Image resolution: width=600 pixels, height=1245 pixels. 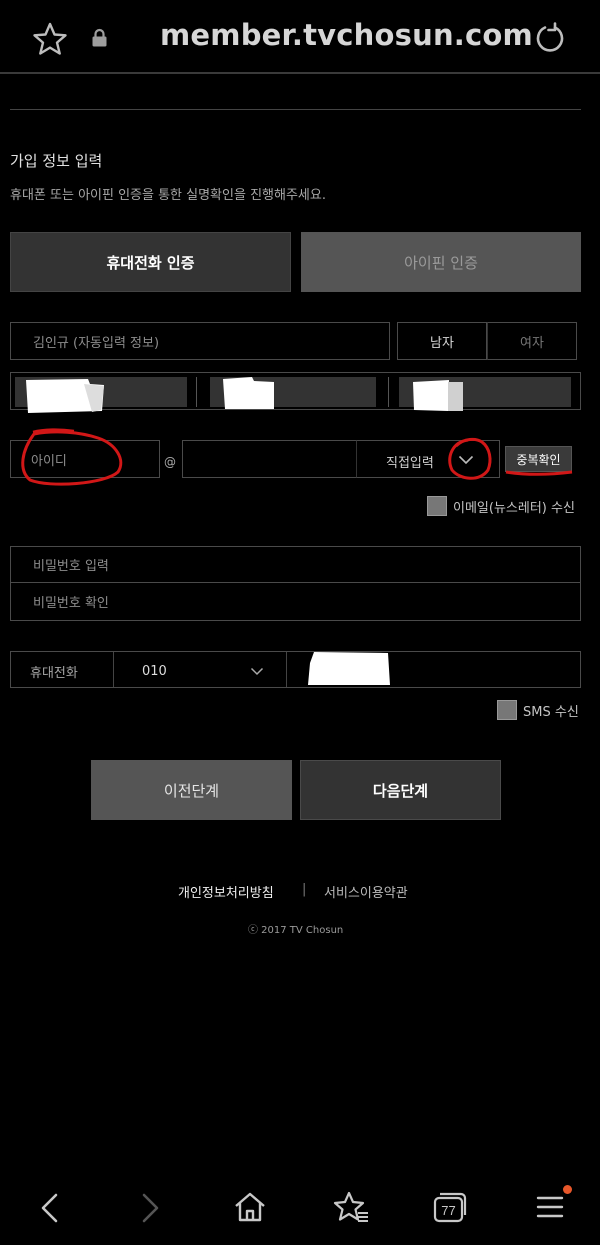 What do you see at coordinates (538, 459) in the screenshot?
I see `duplicate-check-button: 중복확인` at bounding box center [538, 459].